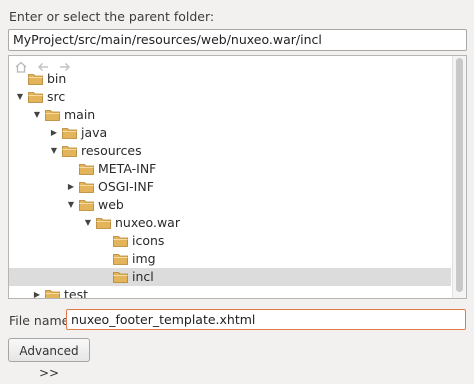 The image size is (474, 384). Describe the element at coordinates (230, 187) in the screenshot. I see `tree-item-osgi-inf: ▶ OSGI-INF` at that location.